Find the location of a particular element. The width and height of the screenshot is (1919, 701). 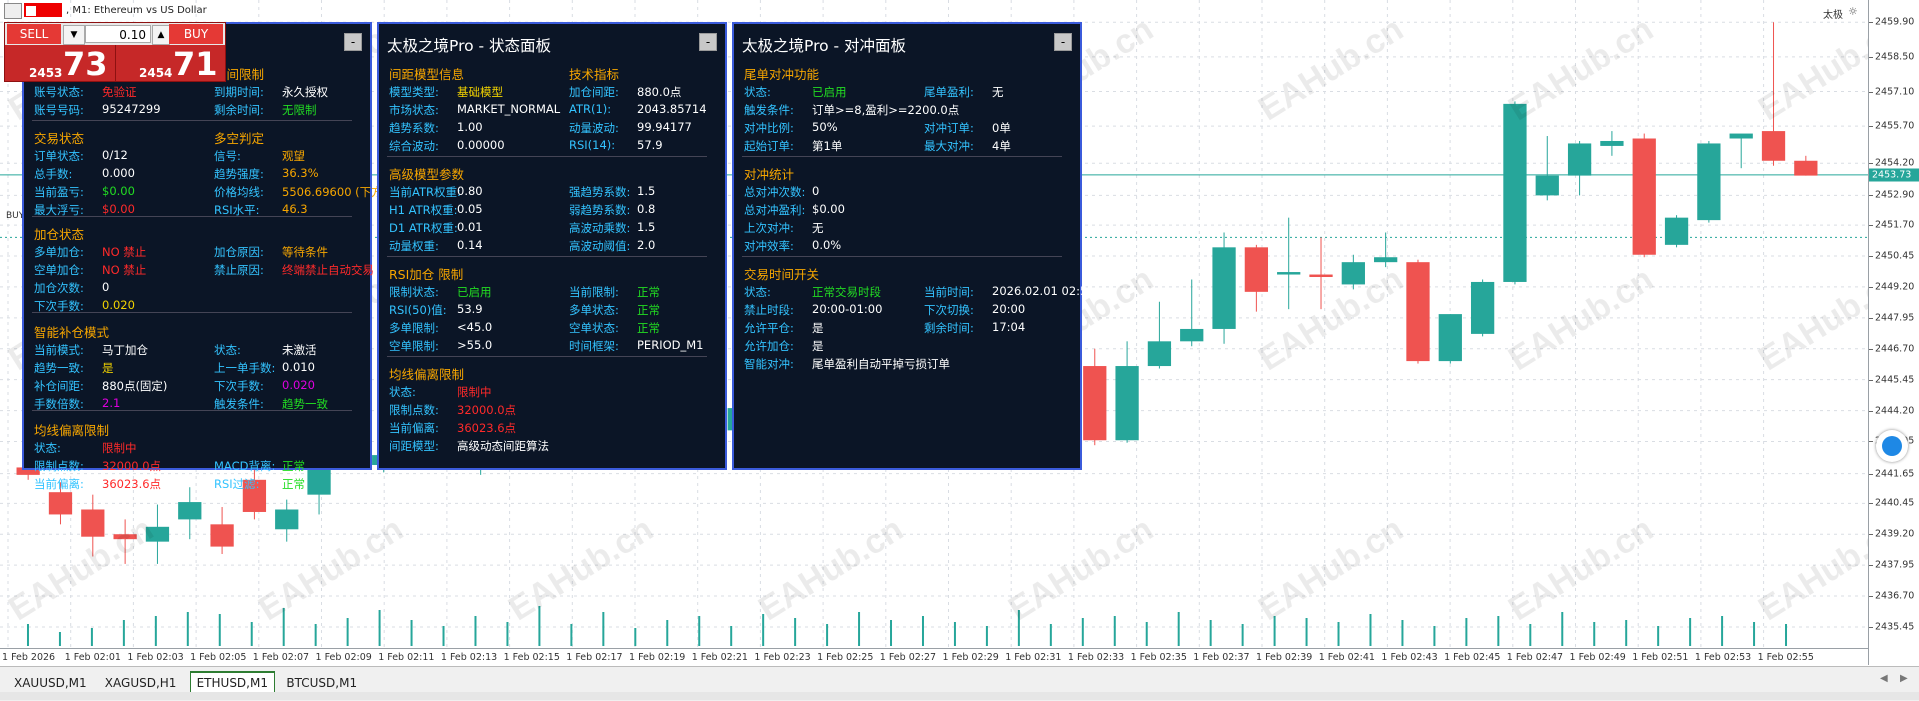

horizontal-scrollbar is located at coordinates (959, 696).